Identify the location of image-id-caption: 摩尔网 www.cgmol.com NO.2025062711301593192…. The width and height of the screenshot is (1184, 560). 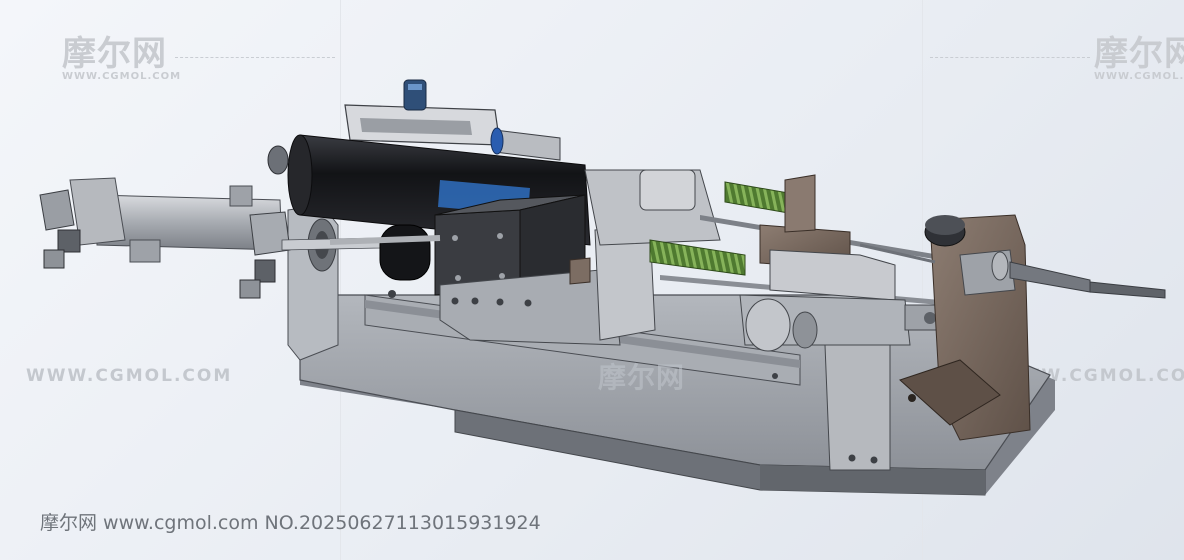
(290, 523).